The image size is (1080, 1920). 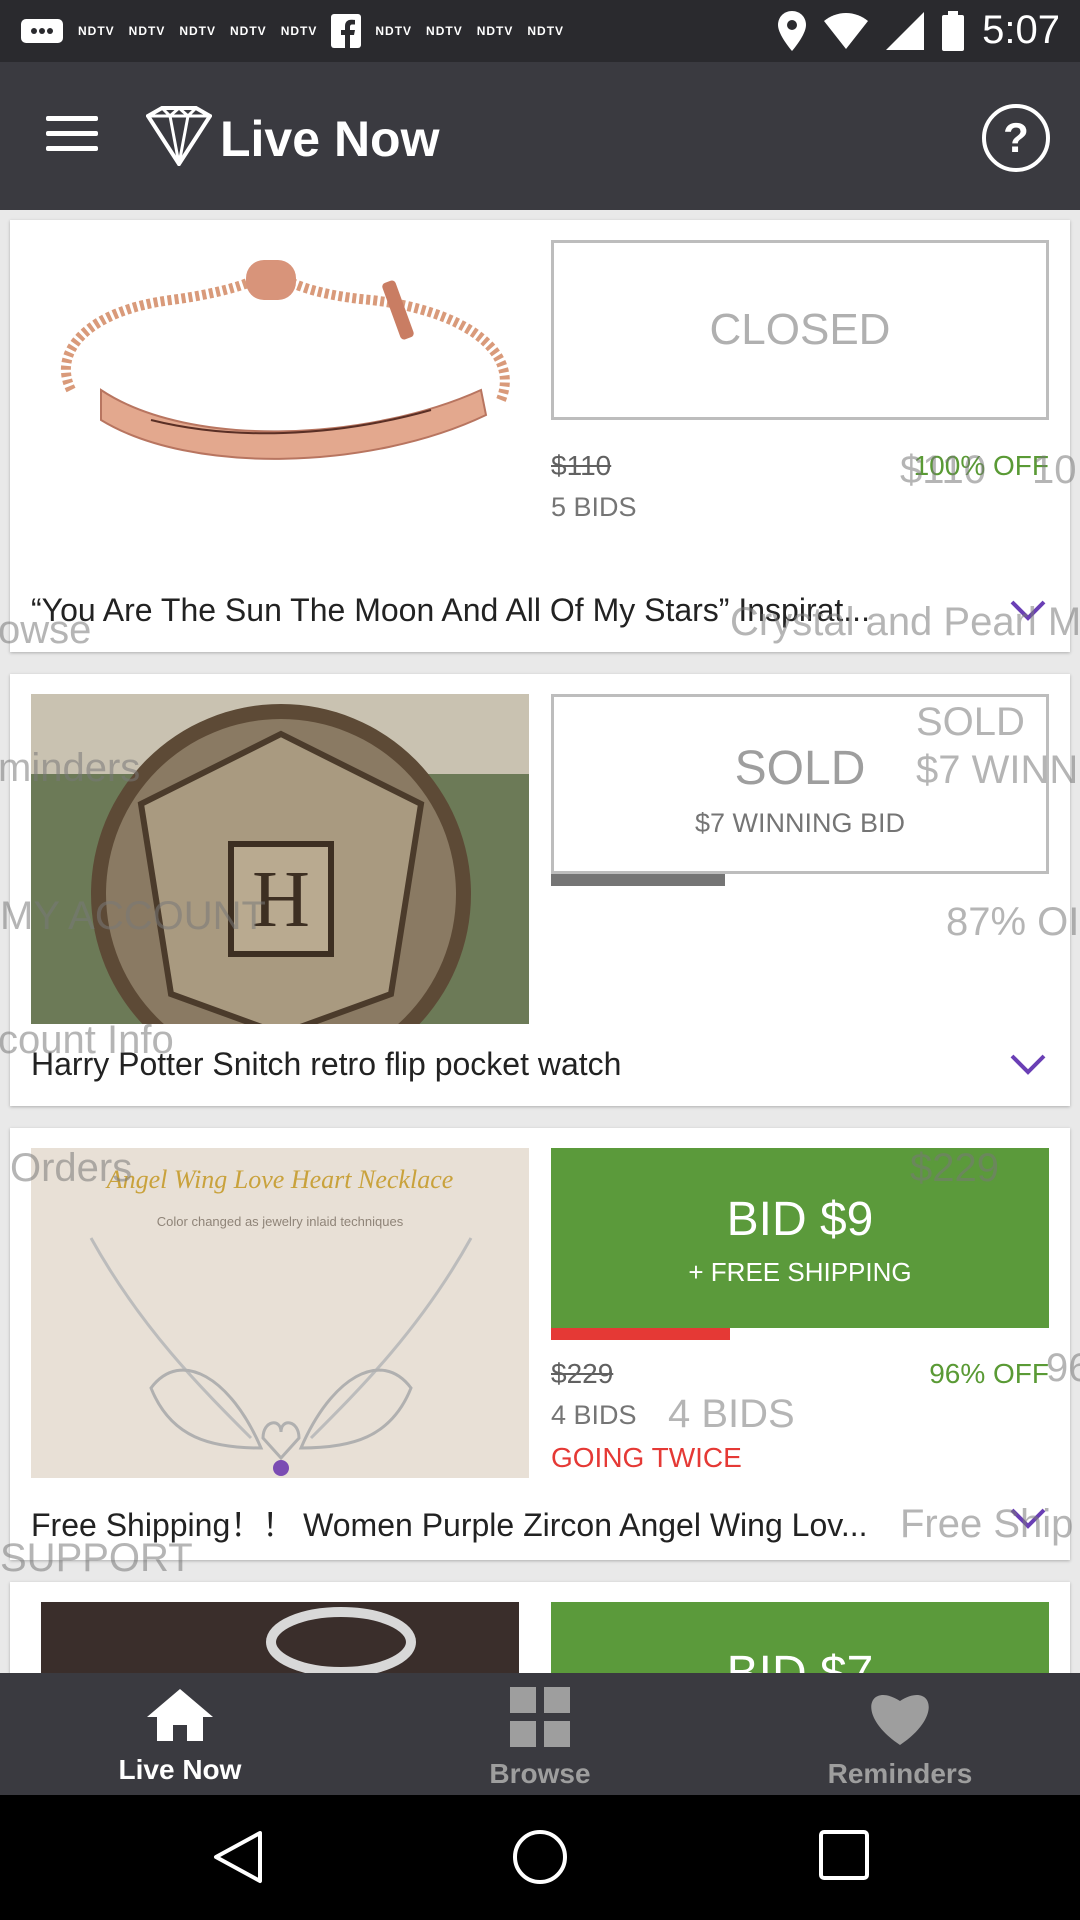 I want to click on original-price: $110, so click(x=581, y=465).